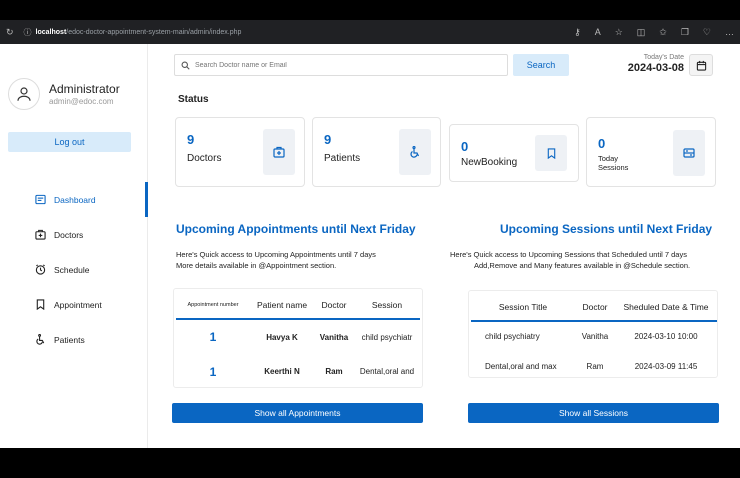 This screenshot has height=478, width=740. I want to click on status-card-doctors: 9 Doctors, so click(240, 152).